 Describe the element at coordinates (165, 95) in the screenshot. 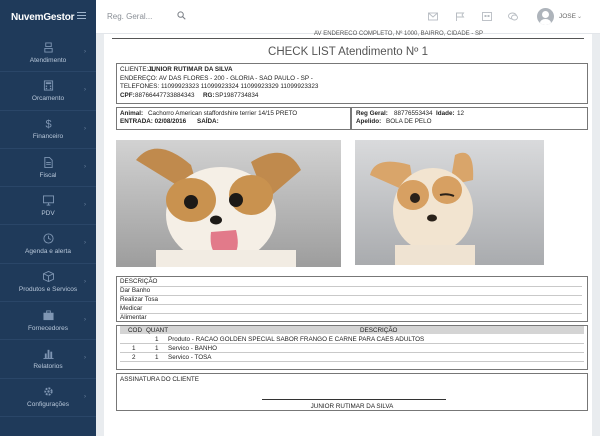

I see `cpf-value: 88766447733884343` at that location.